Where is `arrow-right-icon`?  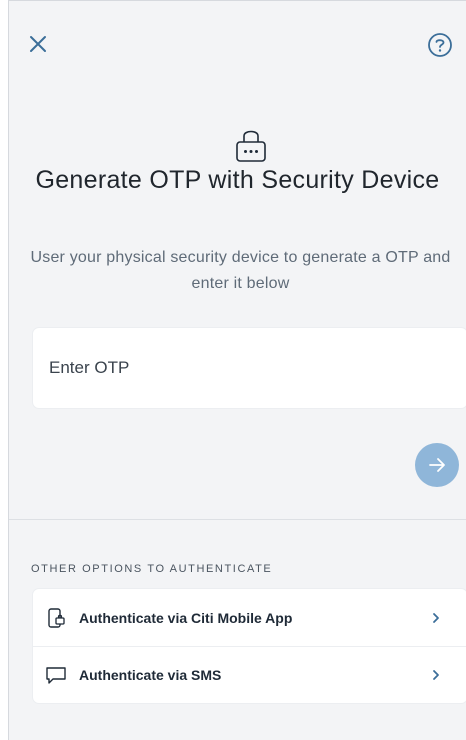
arrow-right-icon is located at coordinates (437, 465).